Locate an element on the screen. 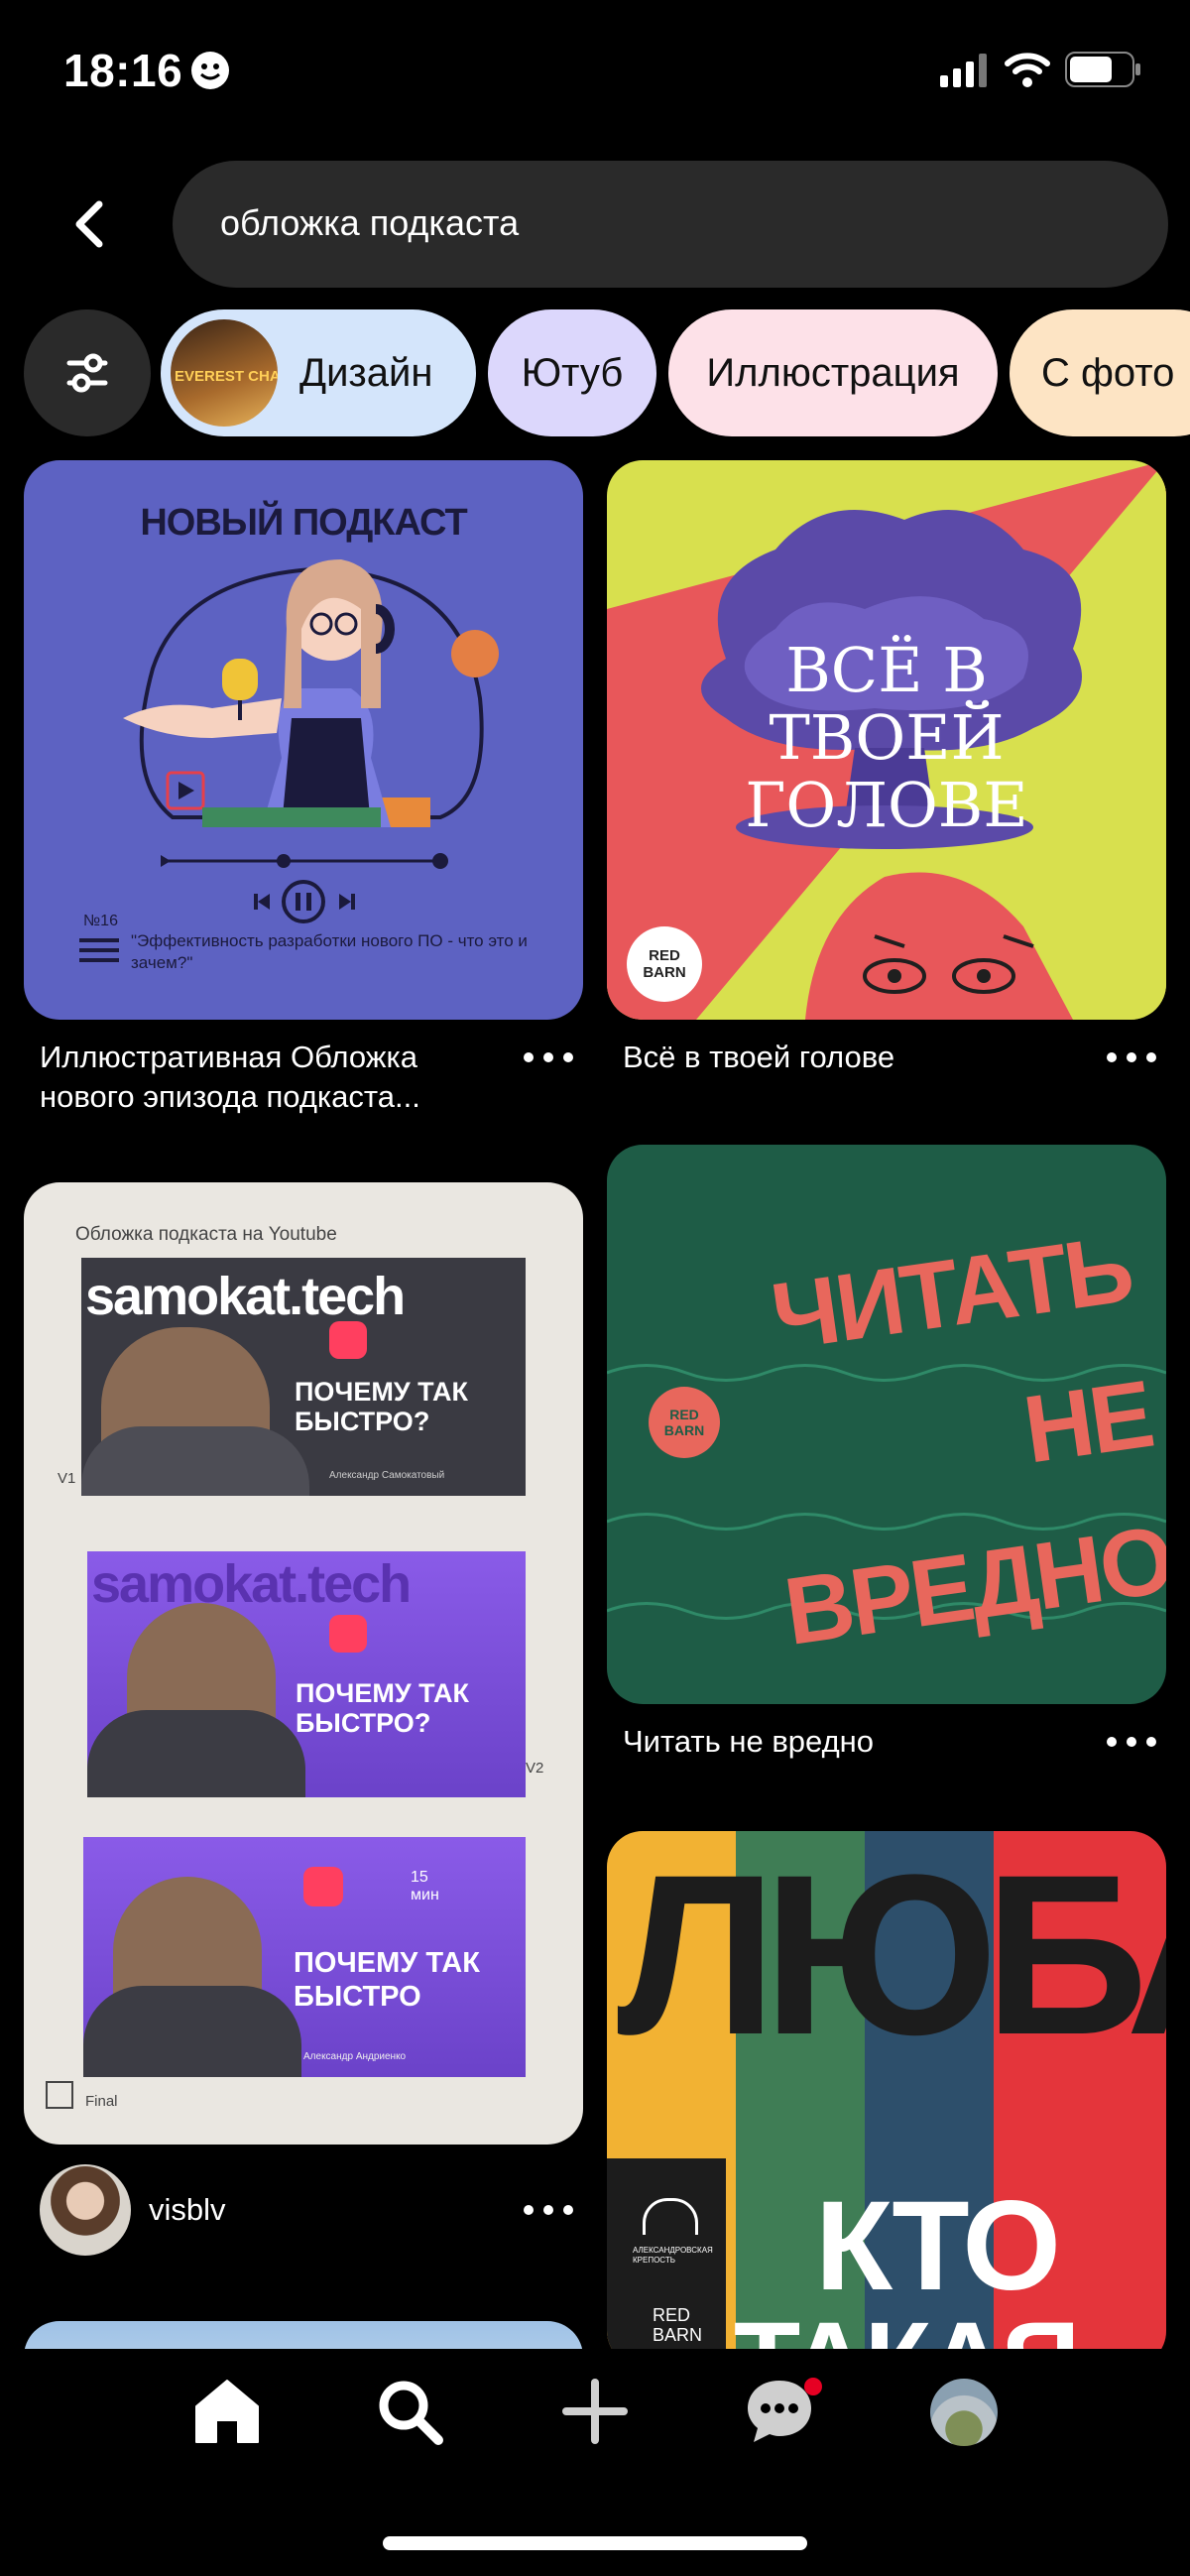 The width and height of the screenshot is (1190, 2576). chip-illustration: Иллюстрация is located at coordinates (833, 372).